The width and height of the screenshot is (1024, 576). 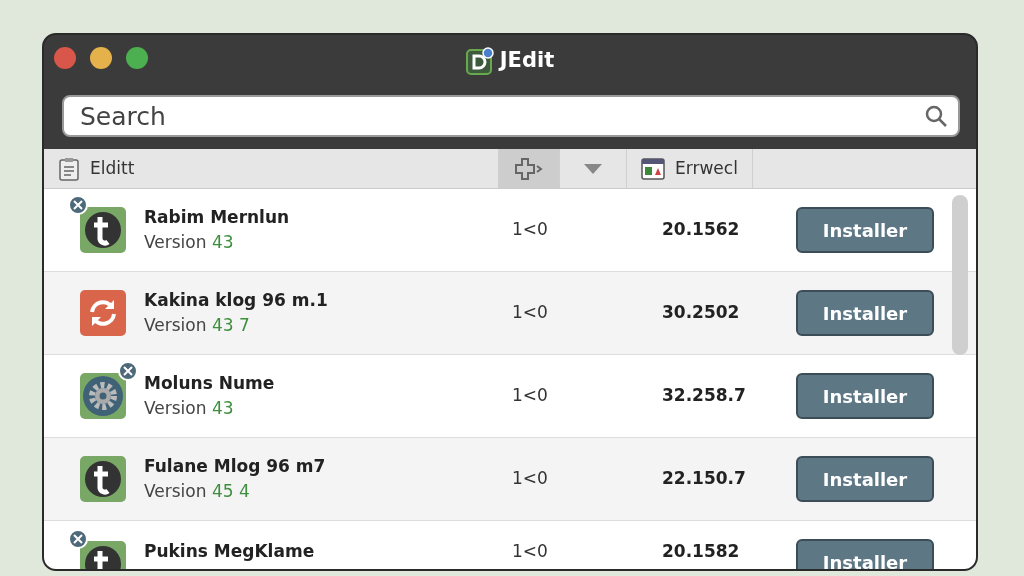 I want to click on window-title: JEdit, so click(x=527, y=61).